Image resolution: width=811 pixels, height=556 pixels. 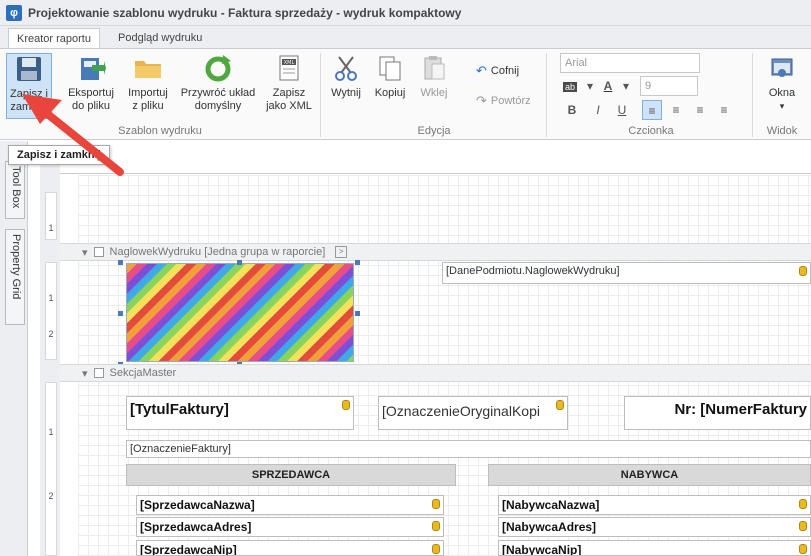 I want to click on logo-image, so click(x=240, y=312).